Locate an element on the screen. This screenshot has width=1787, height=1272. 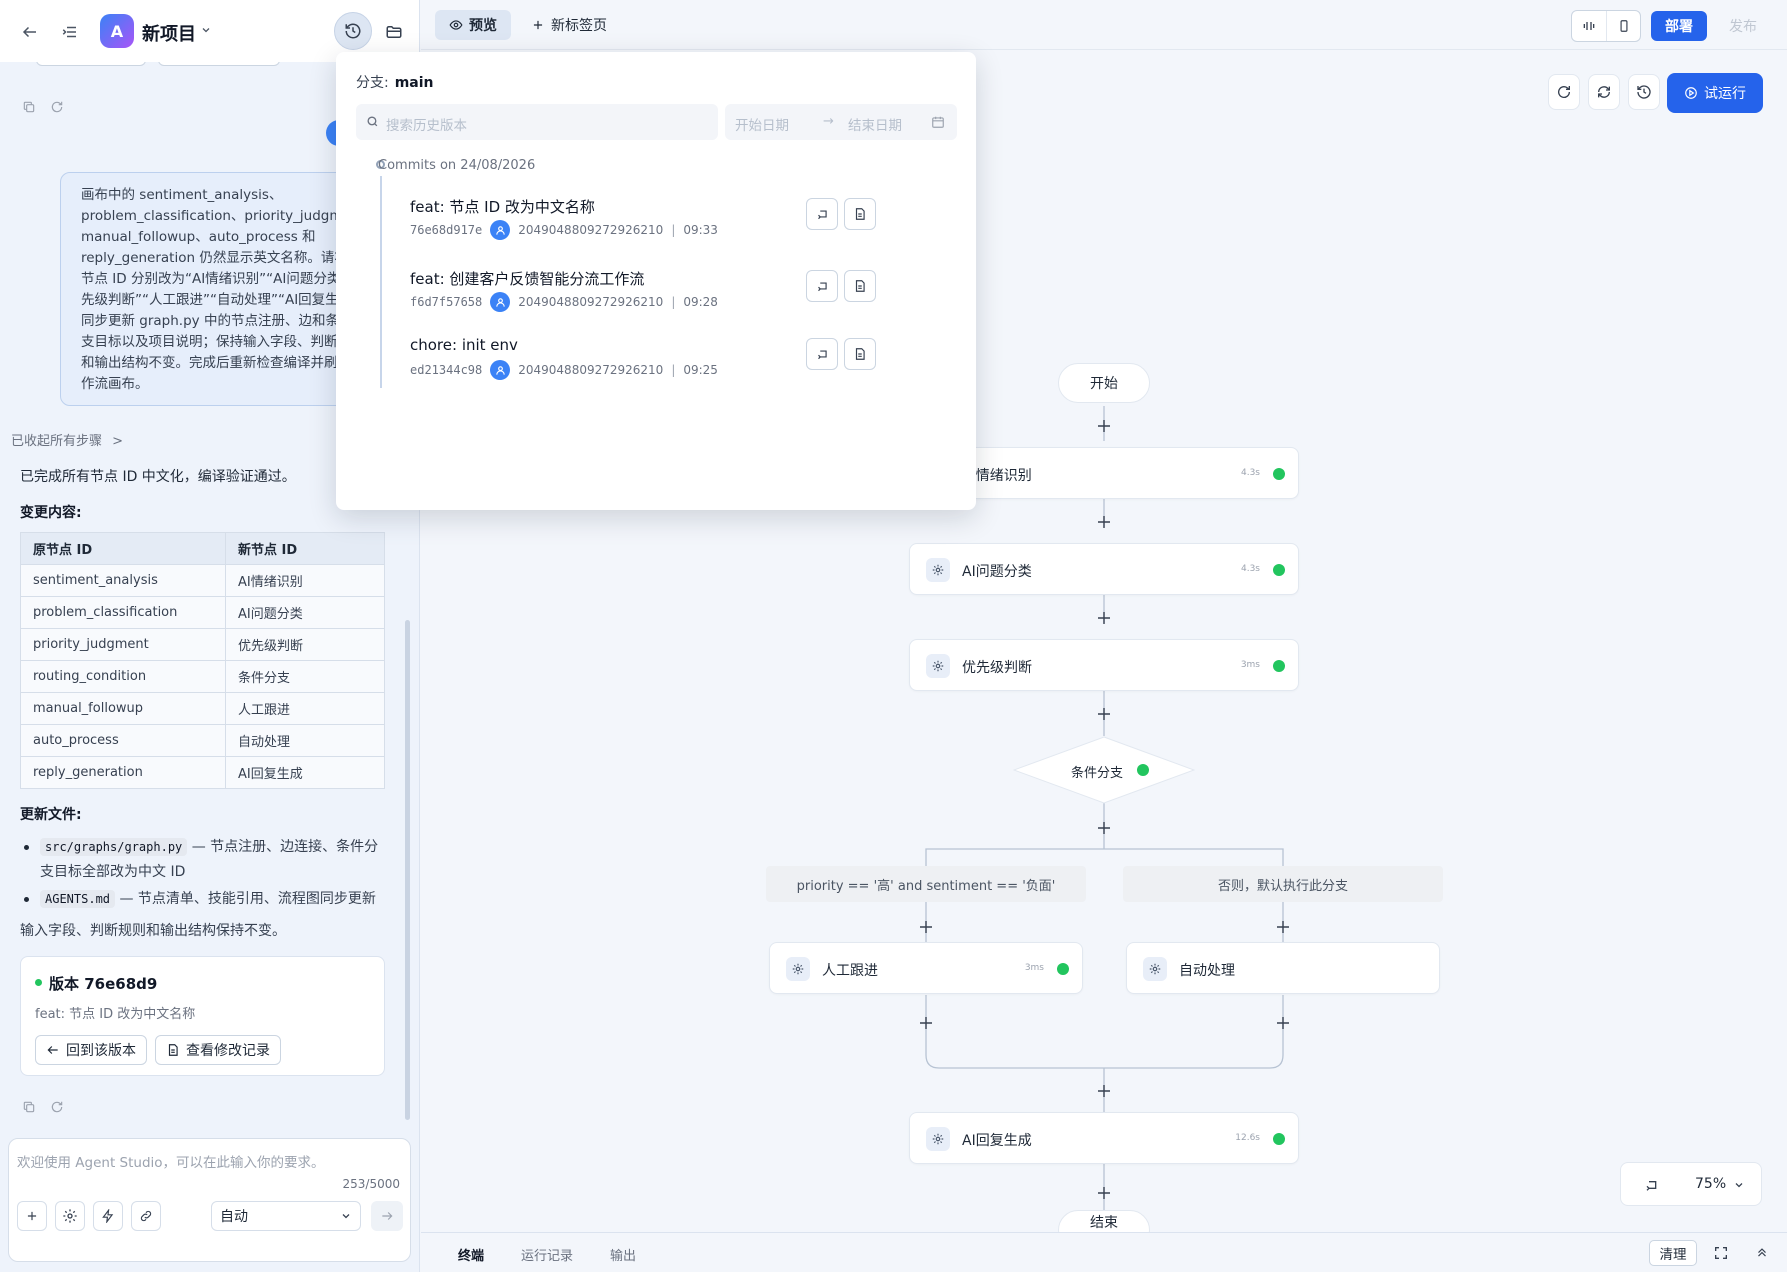
node-auto-process: 自动处理 is located at coordinates (1283, 968).